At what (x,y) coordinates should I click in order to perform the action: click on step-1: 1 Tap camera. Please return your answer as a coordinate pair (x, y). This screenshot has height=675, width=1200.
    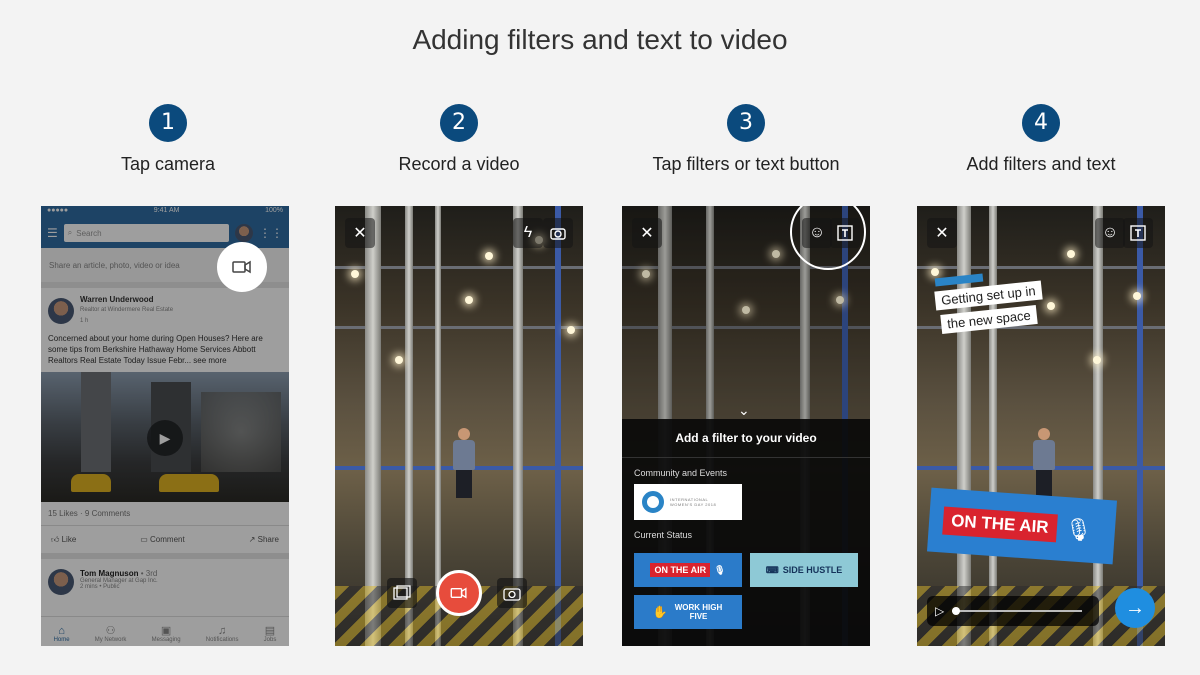
    Looking at the image, I should click on (168, 139).